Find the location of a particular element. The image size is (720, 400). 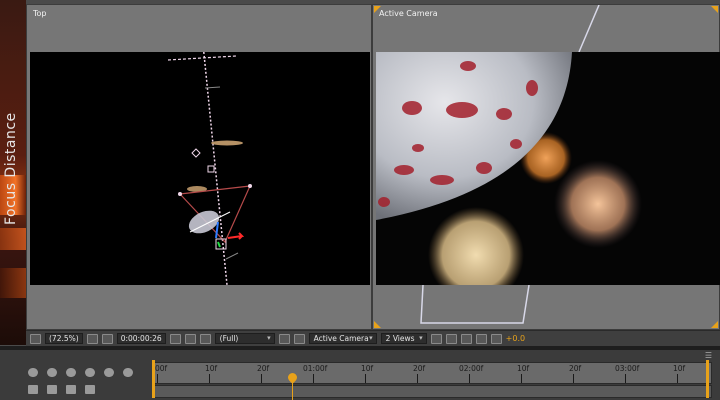

shy-icon is located at coordinates (71, 372).